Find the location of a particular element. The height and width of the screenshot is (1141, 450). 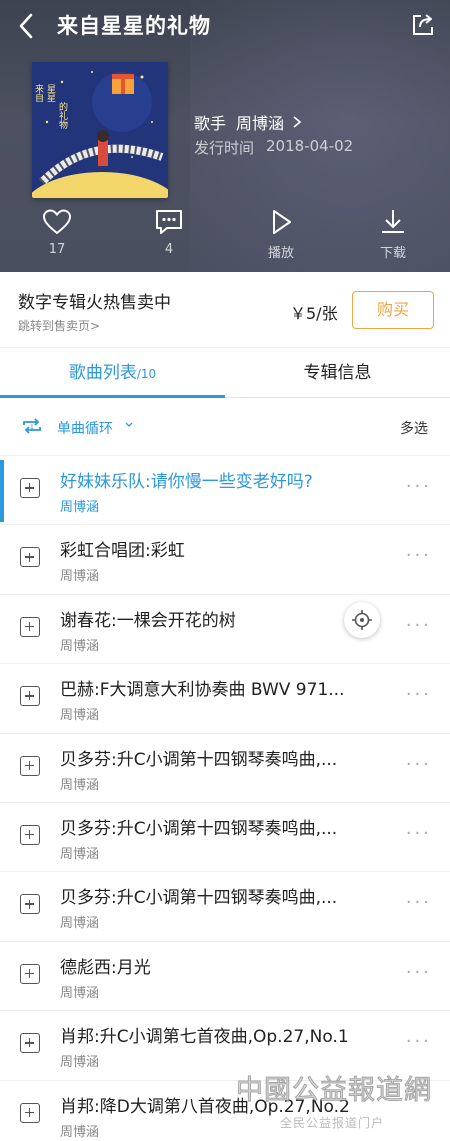

song-title: 肖邦:升C小调第七首夜曲,Op.27,No.1 is located at coordinates (204, 1037).